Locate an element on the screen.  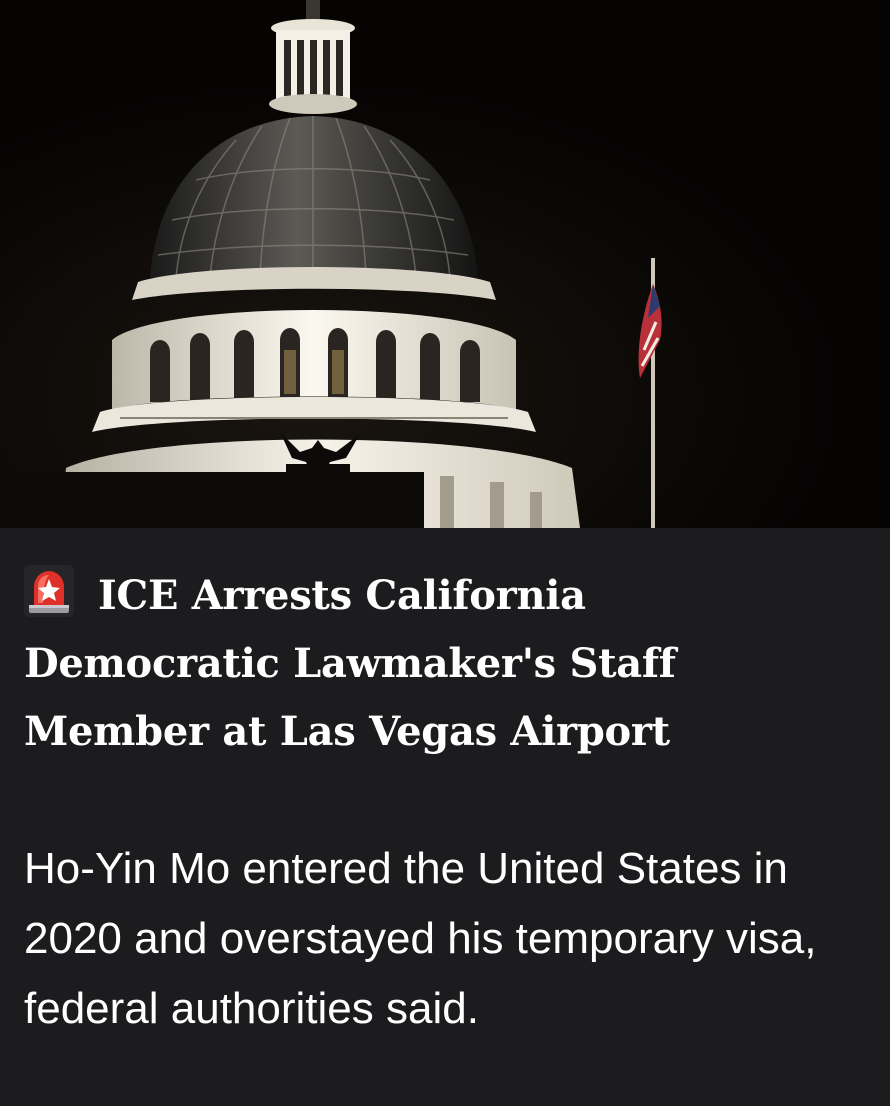
drum is located at coordinates (314, 371).